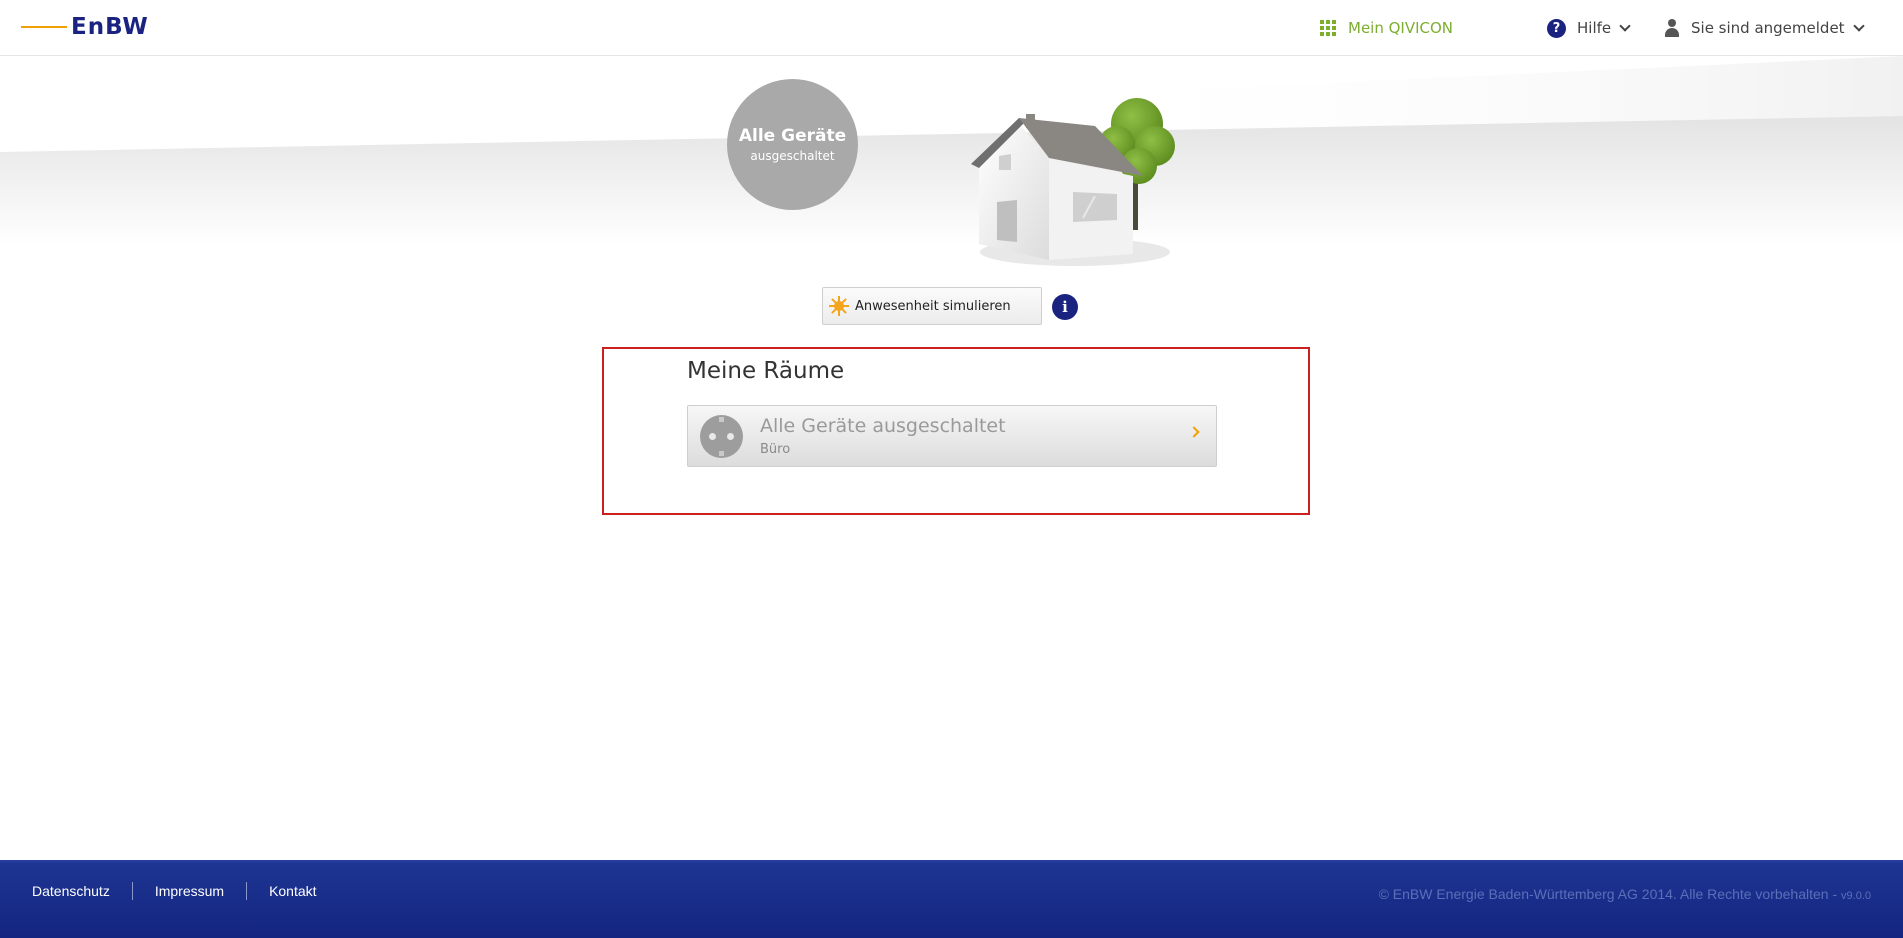  I want to click on version-label: v9.0.0, so click(1856, 896).